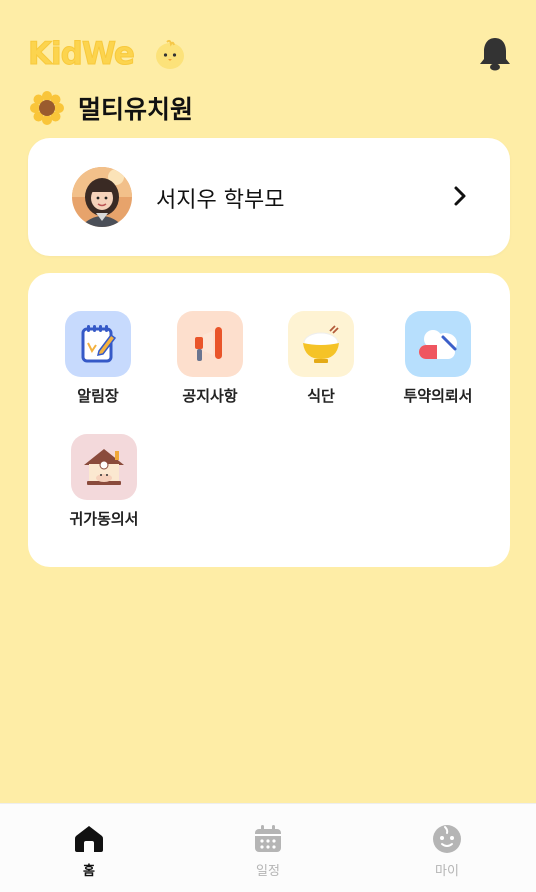  Describe the element at coordinates (104, 467) in the screenshot. I see `house-icon` at that location.